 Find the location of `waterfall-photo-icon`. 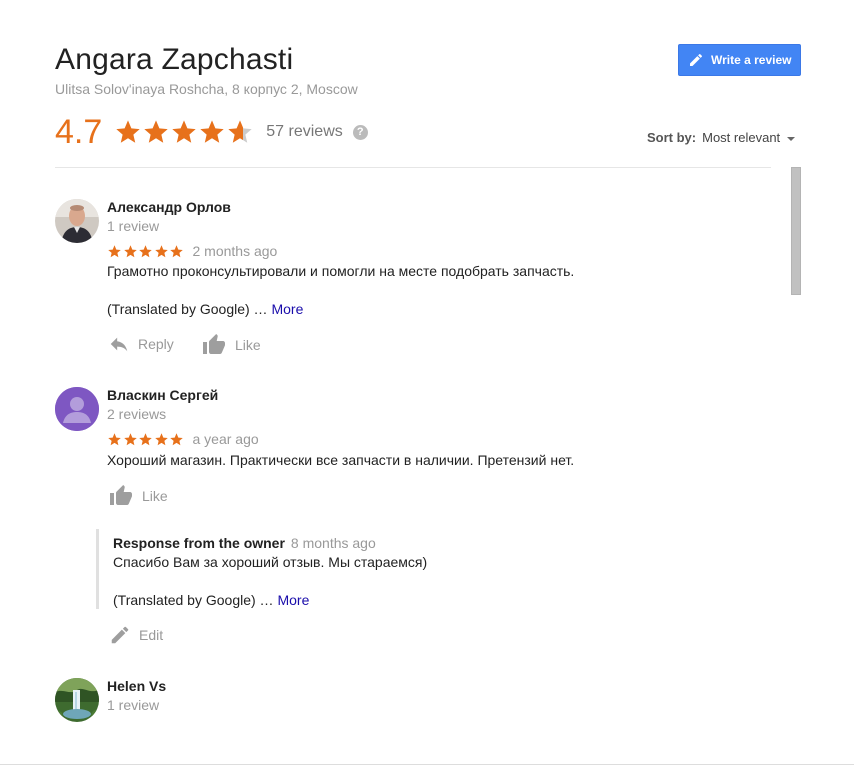

waterfall-photo-icon is located at coordinates (77, 700).